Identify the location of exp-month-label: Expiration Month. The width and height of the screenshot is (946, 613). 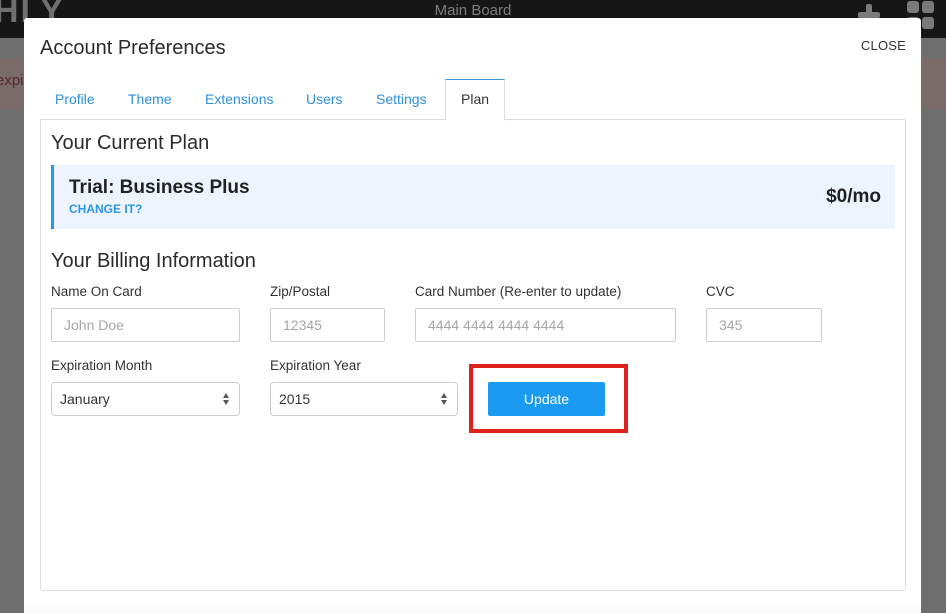
(102, 365).